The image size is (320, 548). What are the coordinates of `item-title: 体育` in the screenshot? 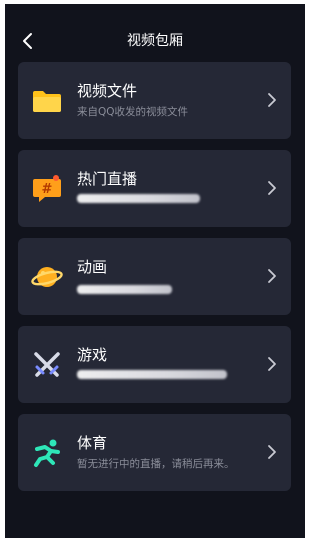 It's located at (92, 443).